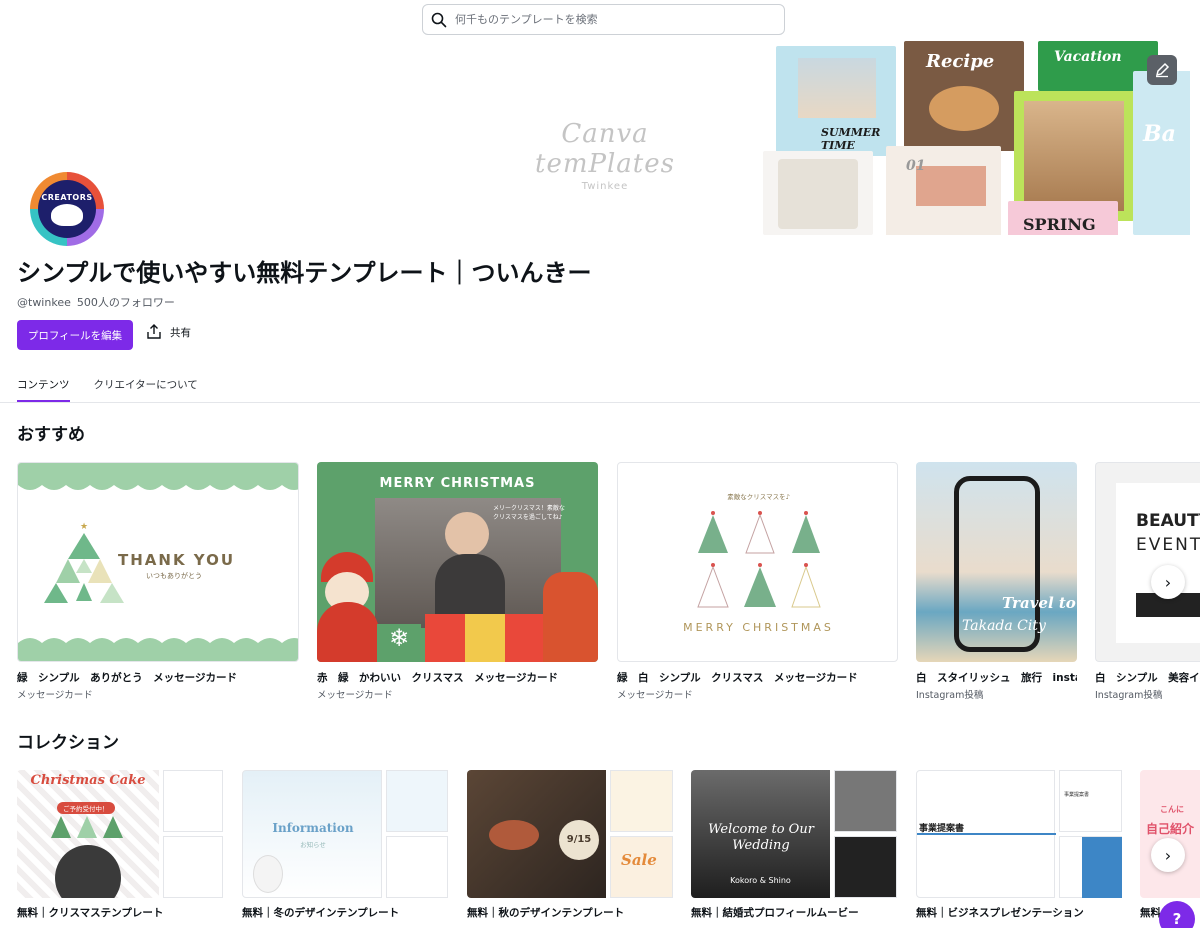 The image size is (1200, 928). I want to click on xmas-photo-title: MERRY CHRISTMAS, so click(457, 483).